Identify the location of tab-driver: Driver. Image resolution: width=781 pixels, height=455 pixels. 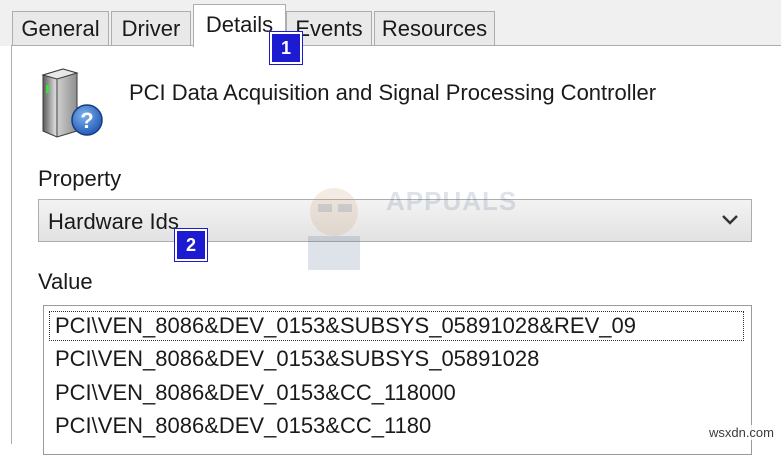
(151, 28).